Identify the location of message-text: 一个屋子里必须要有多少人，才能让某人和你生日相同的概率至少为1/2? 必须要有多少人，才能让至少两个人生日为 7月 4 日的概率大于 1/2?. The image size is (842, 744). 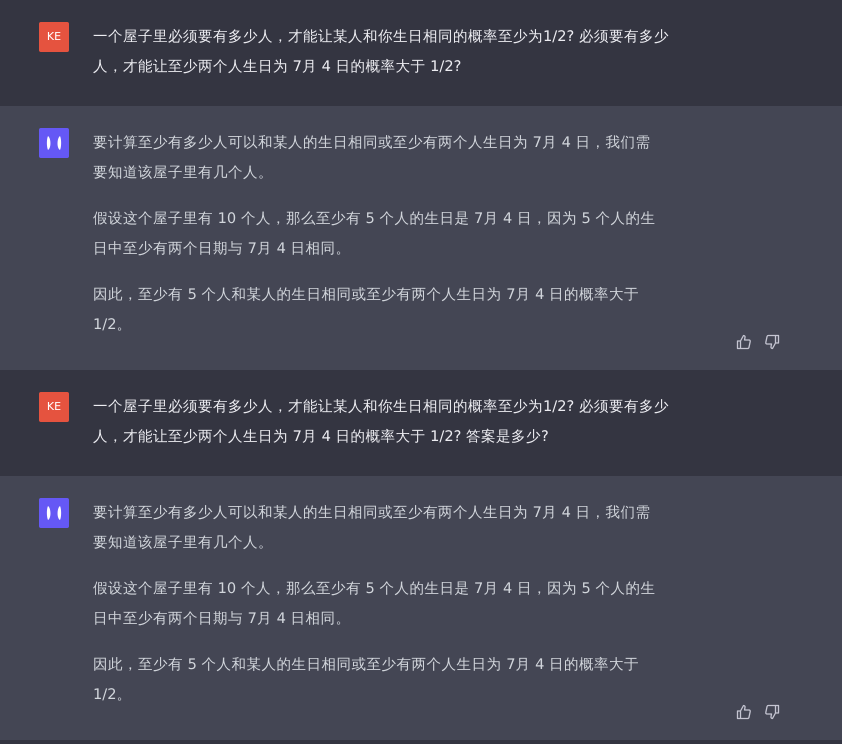
(381, 52).